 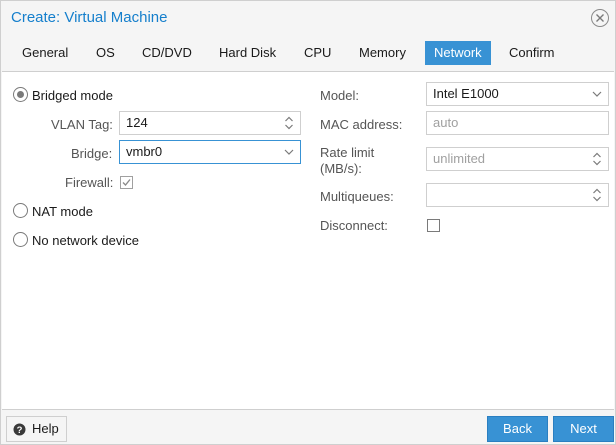 I want to click on firewall-checkbox, so click(x=126, y=182).